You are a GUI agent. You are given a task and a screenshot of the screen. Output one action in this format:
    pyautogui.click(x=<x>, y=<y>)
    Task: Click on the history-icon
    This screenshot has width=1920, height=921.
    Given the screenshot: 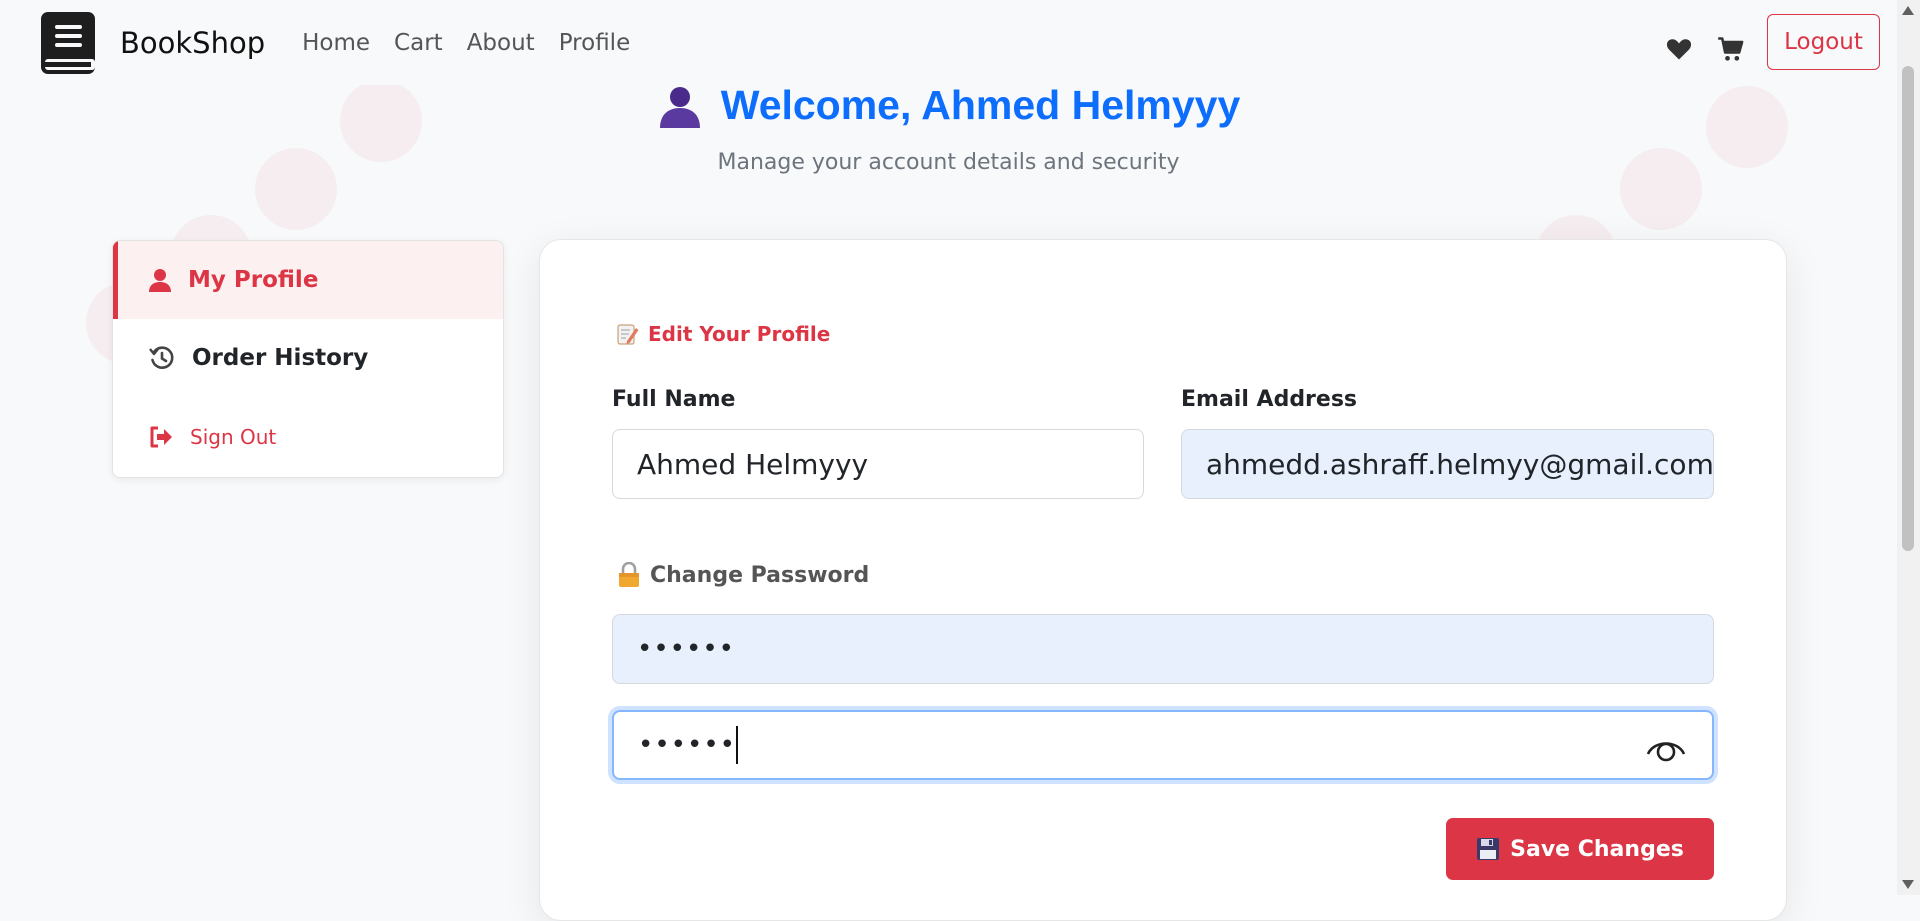 What is the action you would take?
    pyautogui.click(x=161, y=357)
    